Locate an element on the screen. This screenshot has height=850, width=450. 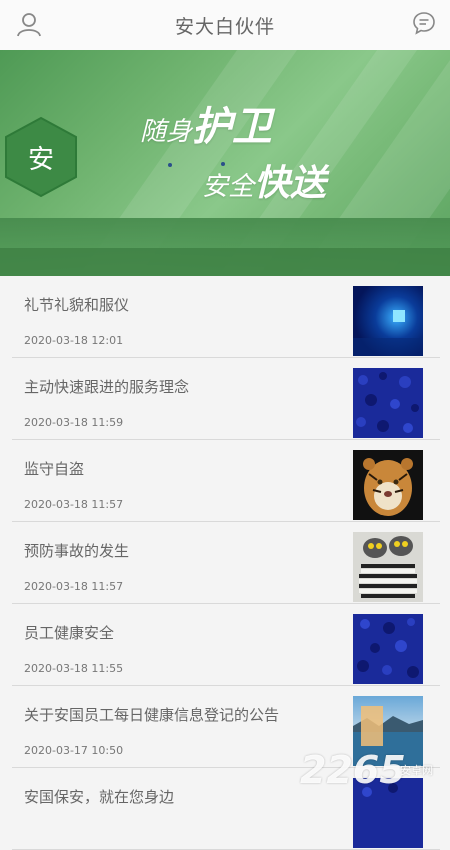
list-item: 礼节礼貌和服仪 2020-03-18 12:01 is located at coordinates (226, 317).